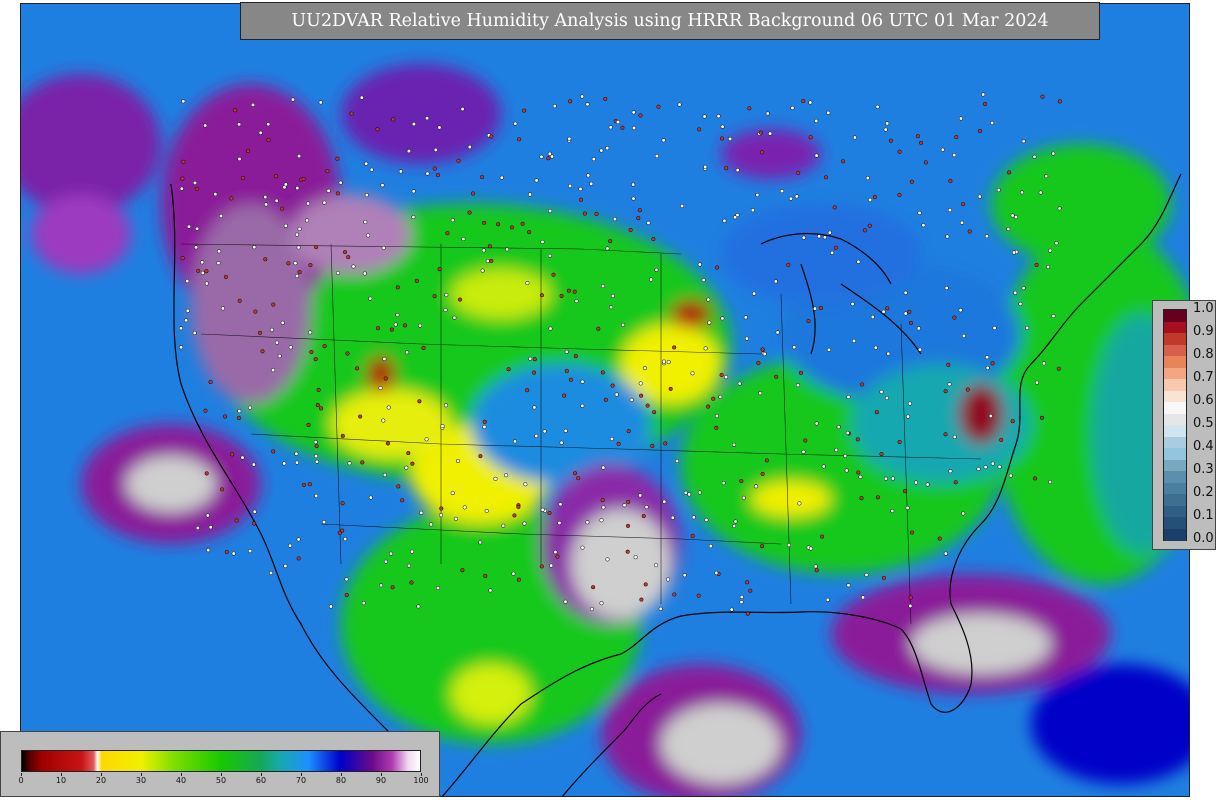 The width and height of the screenshot is (1216, 800). What do you see at coordinates (1175, 362) in the screenshot?
I see `right-colorbar-cell` at bounding box center [1175, 362].